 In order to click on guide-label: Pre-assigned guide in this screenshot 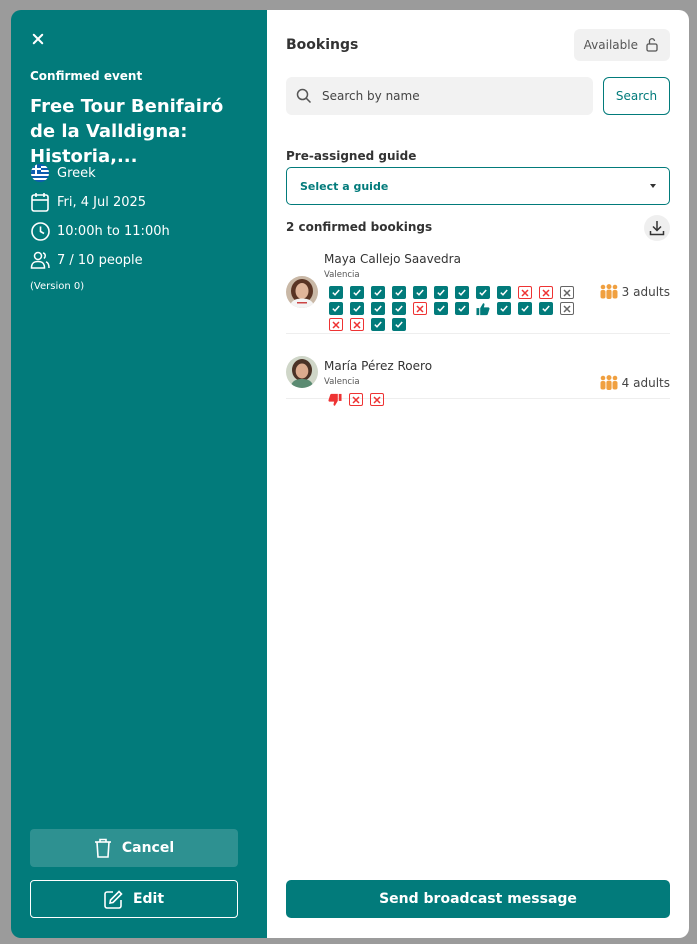, I will do `click(351, 156)`.